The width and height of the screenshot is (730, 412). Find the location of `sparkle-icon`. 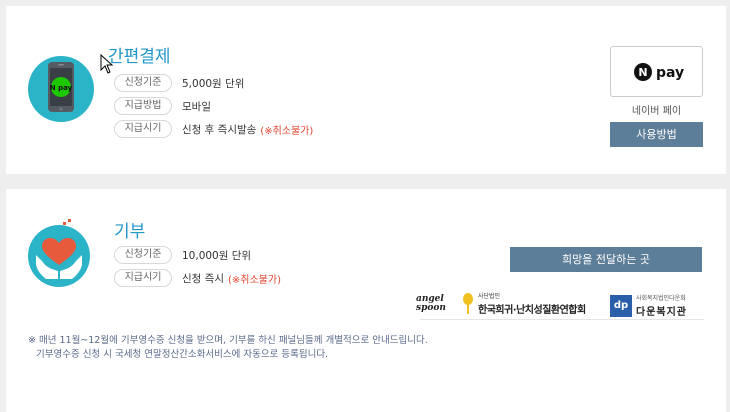

sparkle-icon is located at coordinates (67, 222).